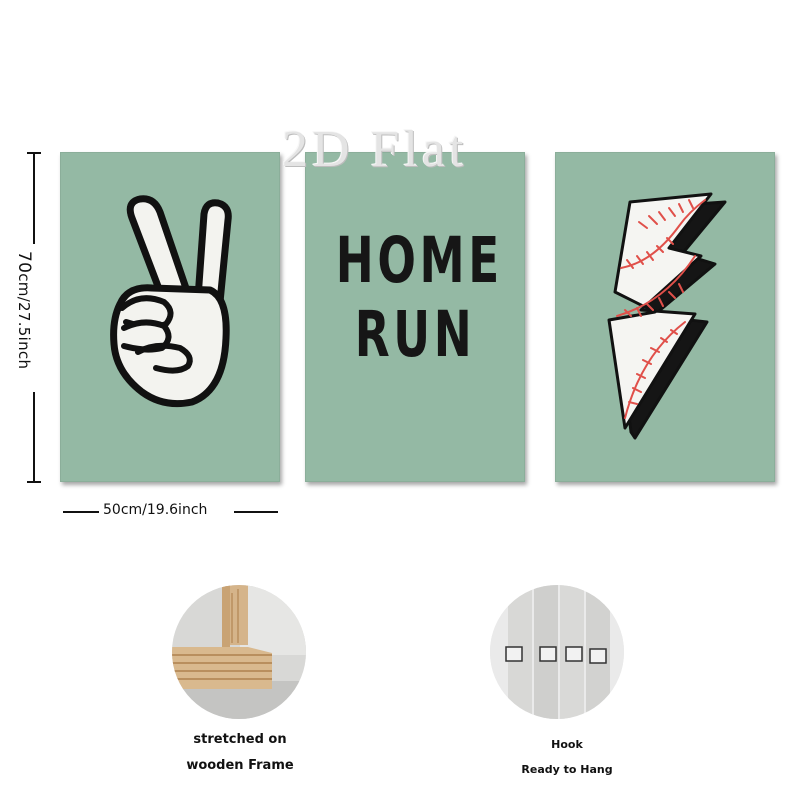  I want to click on frame-caption-line-1: stretched on, so click(240, 739).